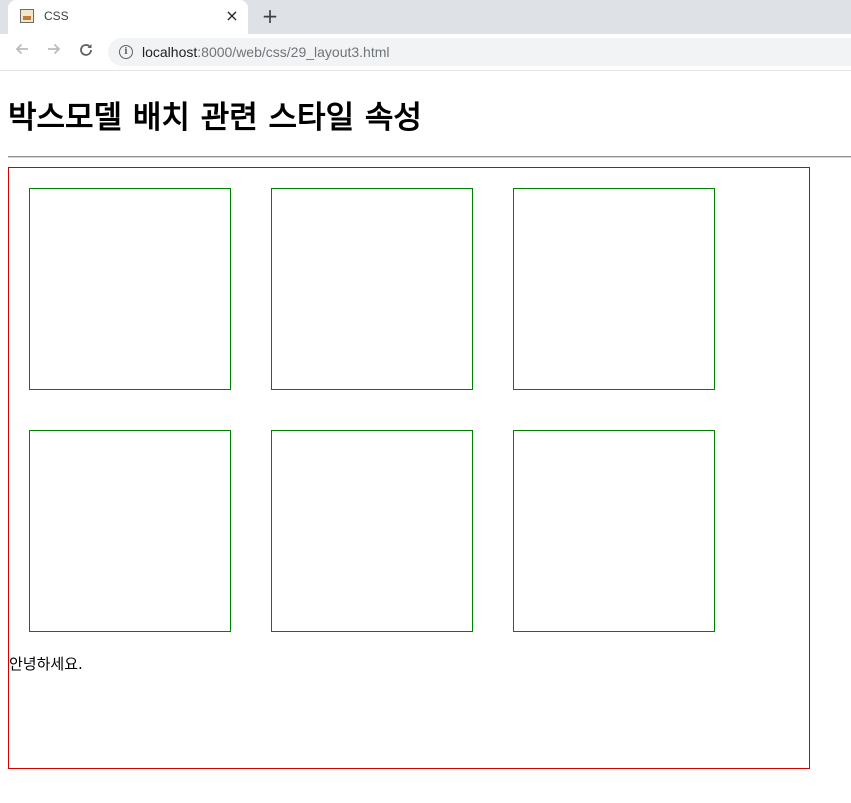 This screenshot has width=851, height=803. I want to click on page-title: 박스모델 배치 관련 스타일 속성, so click(215, 118).